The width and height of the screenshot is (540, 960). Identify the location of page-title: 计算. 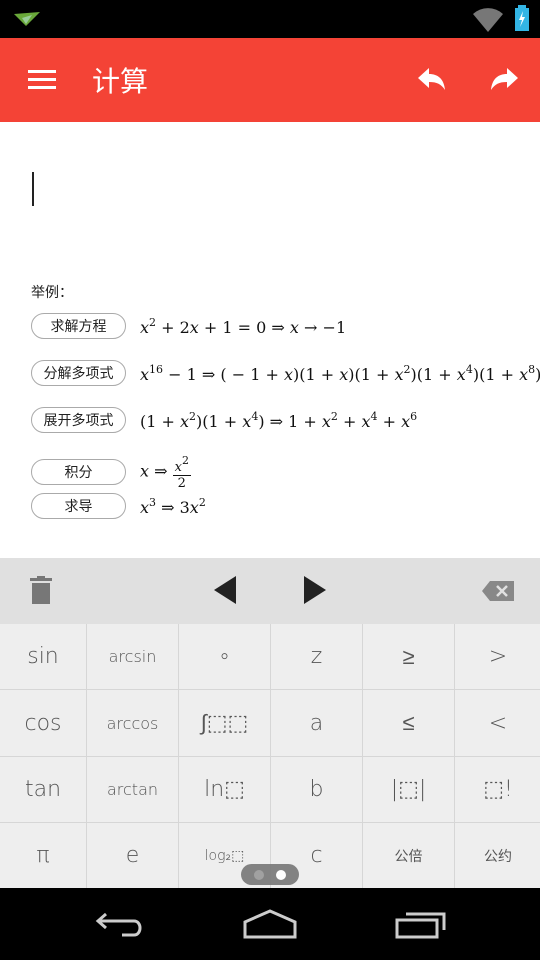
(120, 81).